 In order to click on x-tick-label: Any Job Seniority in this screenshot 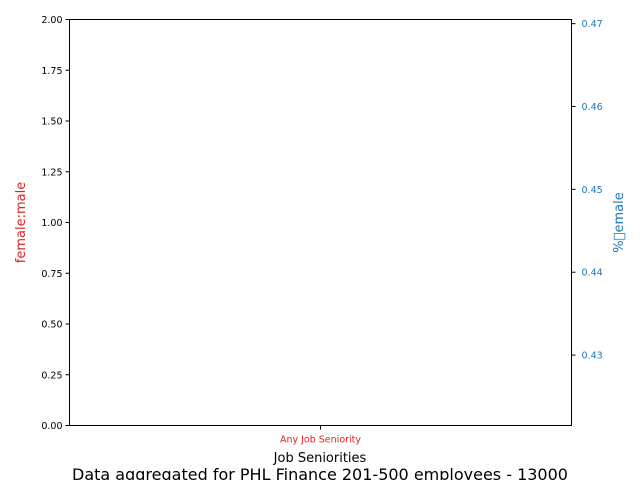, I will do `click(320, 440)`.